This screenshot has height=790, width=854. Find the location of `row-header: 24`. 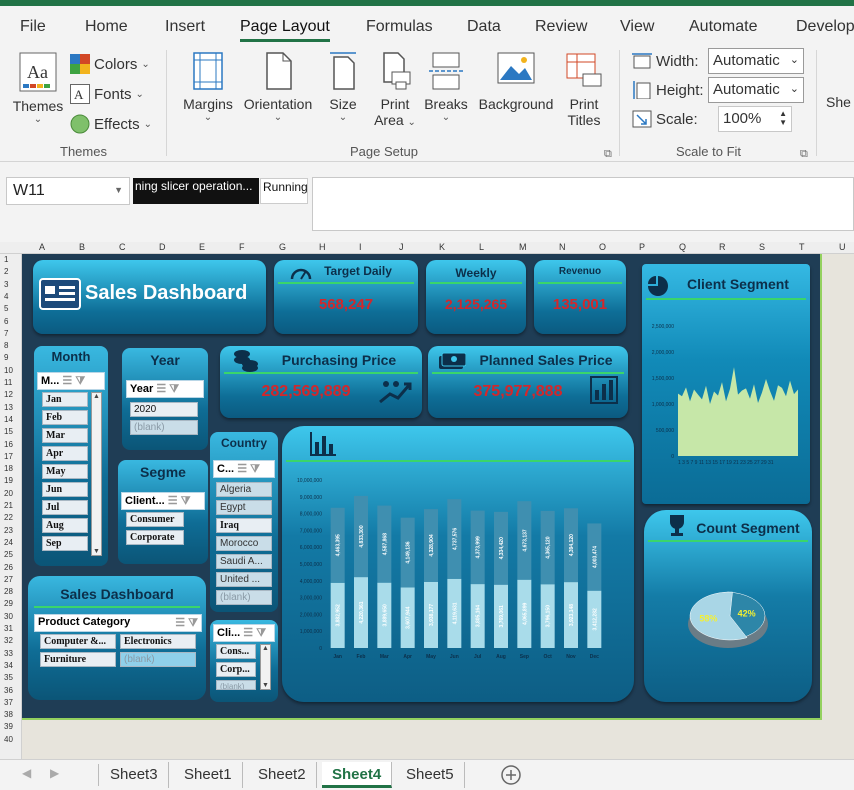

row-header: 24 is located at coordinates (8, 542).